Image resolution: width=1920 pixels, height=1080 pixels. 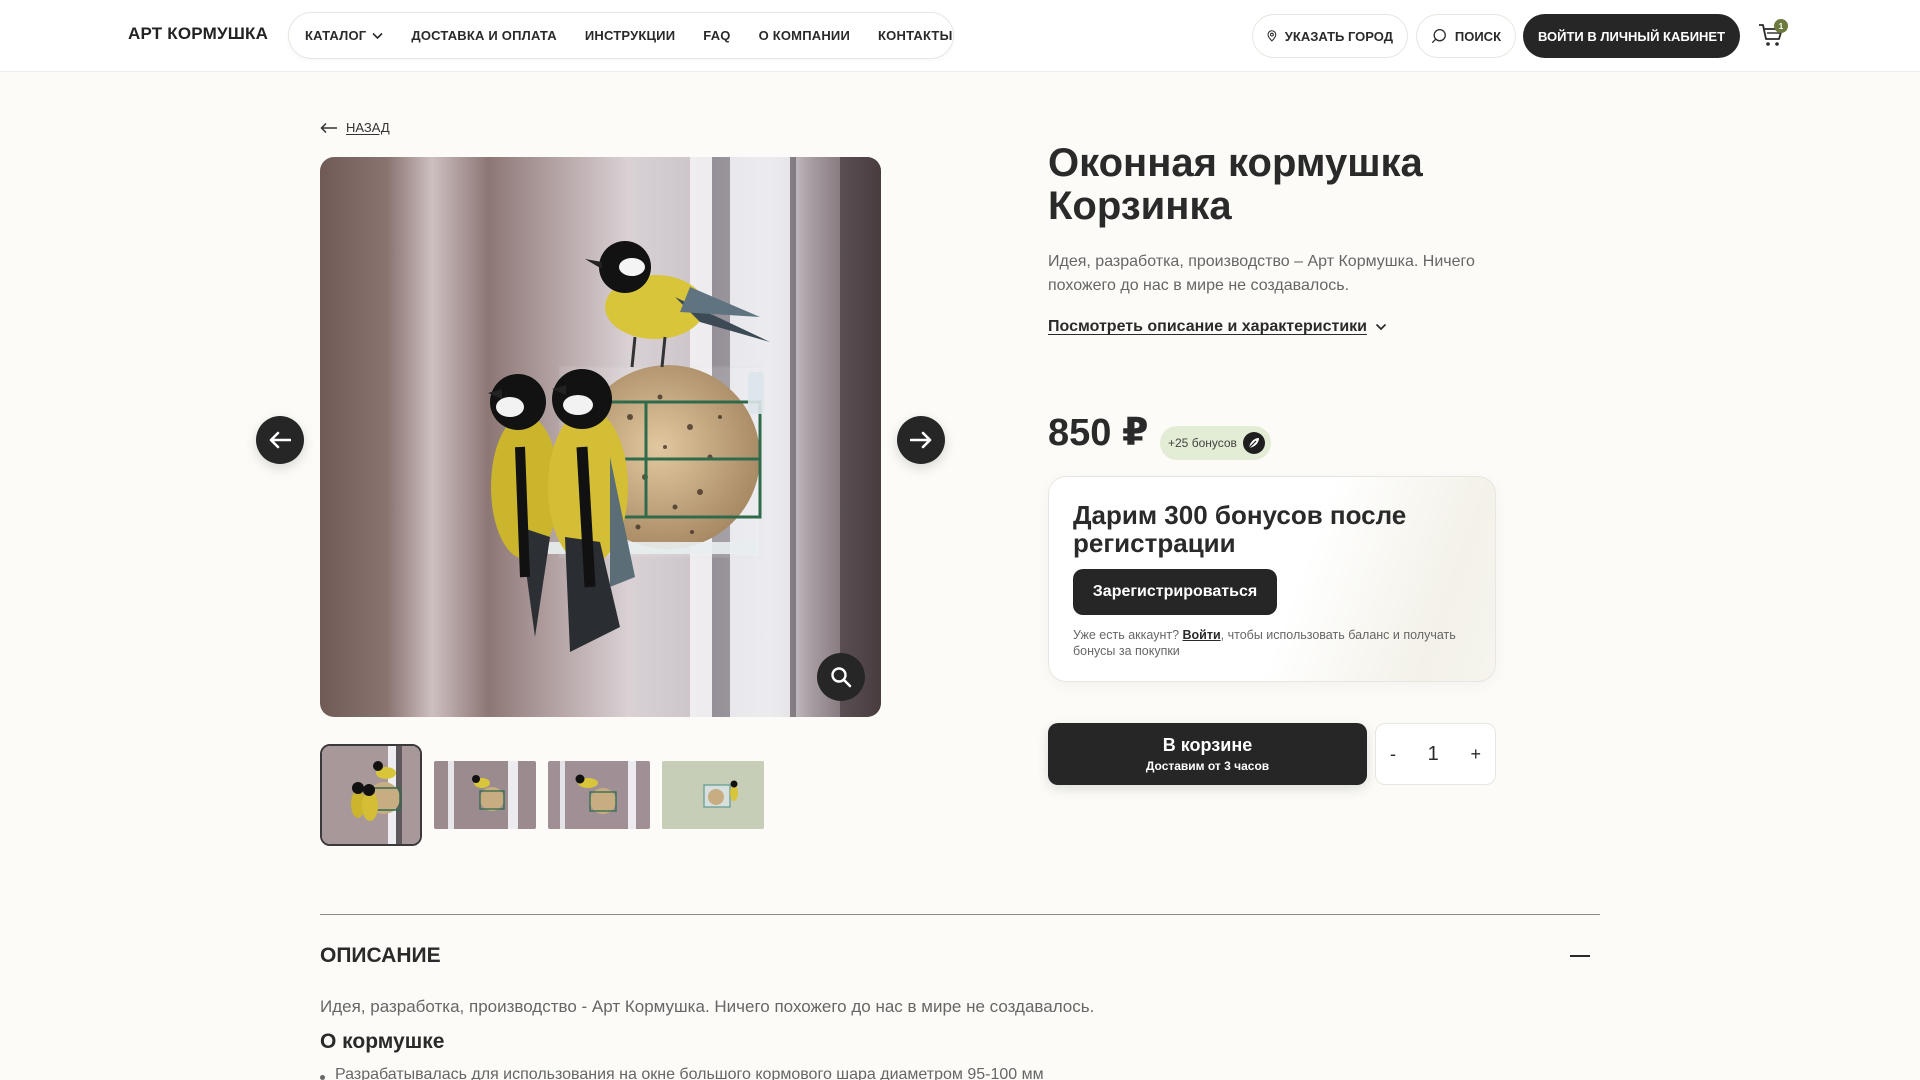 I want to click on product-title: Оконная кормушка Корзинка, so click(x=1235, y=184).